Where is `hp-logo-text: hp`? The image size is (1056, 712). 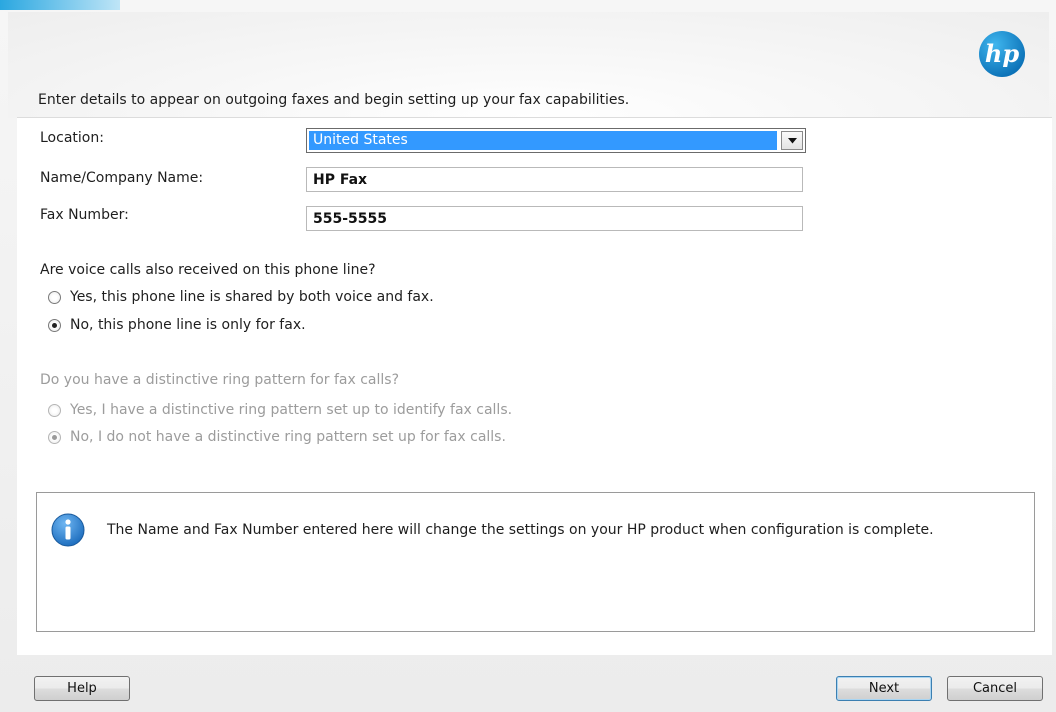 hp-logo-text: hp is located at coordinates (1002, 53).